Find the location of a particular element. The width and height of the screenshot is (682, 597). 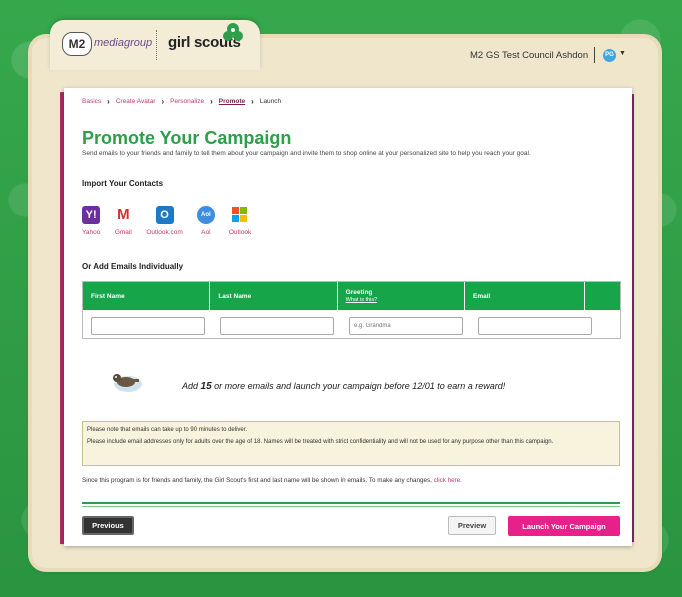

reward-prefix: Add is located at coordinates (191, 386).